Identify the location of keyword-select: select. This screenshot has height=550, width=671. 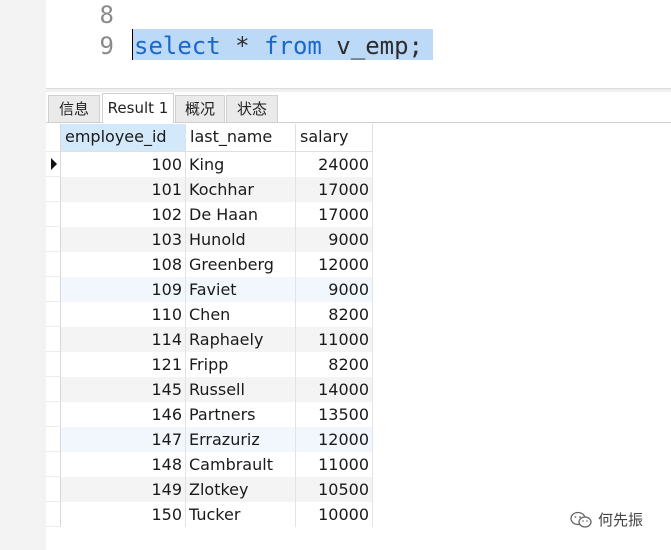
(177, 46).